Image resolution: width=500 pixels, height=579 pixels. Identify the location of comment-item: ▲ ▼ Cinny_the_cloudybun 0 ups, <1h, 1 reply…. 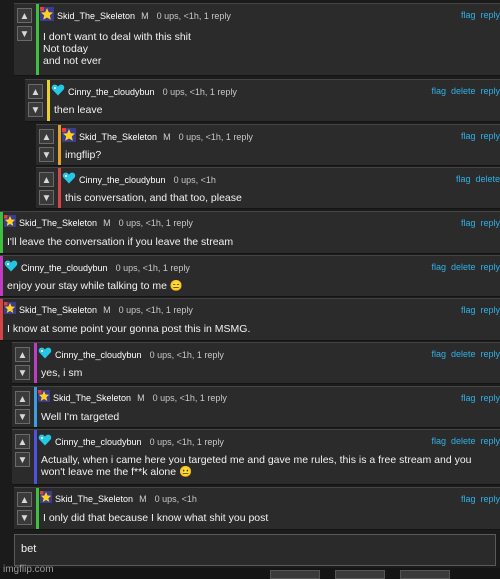
(262, 100).